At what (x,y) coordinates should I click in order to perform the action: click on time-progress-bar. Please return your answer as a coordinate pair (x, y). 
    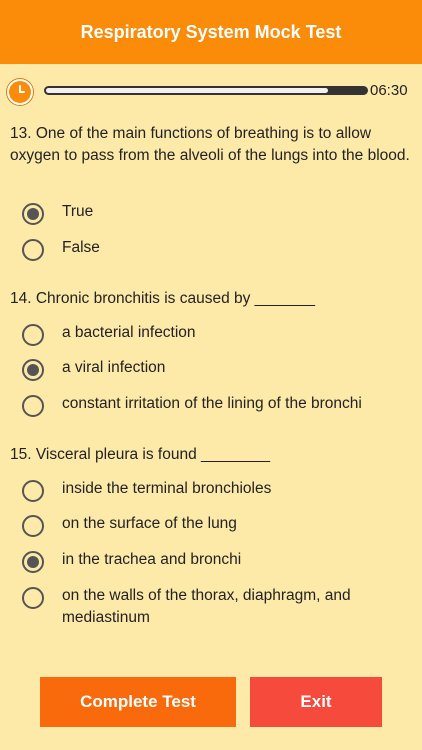
    Looking at the image, I should click on (206, 90).